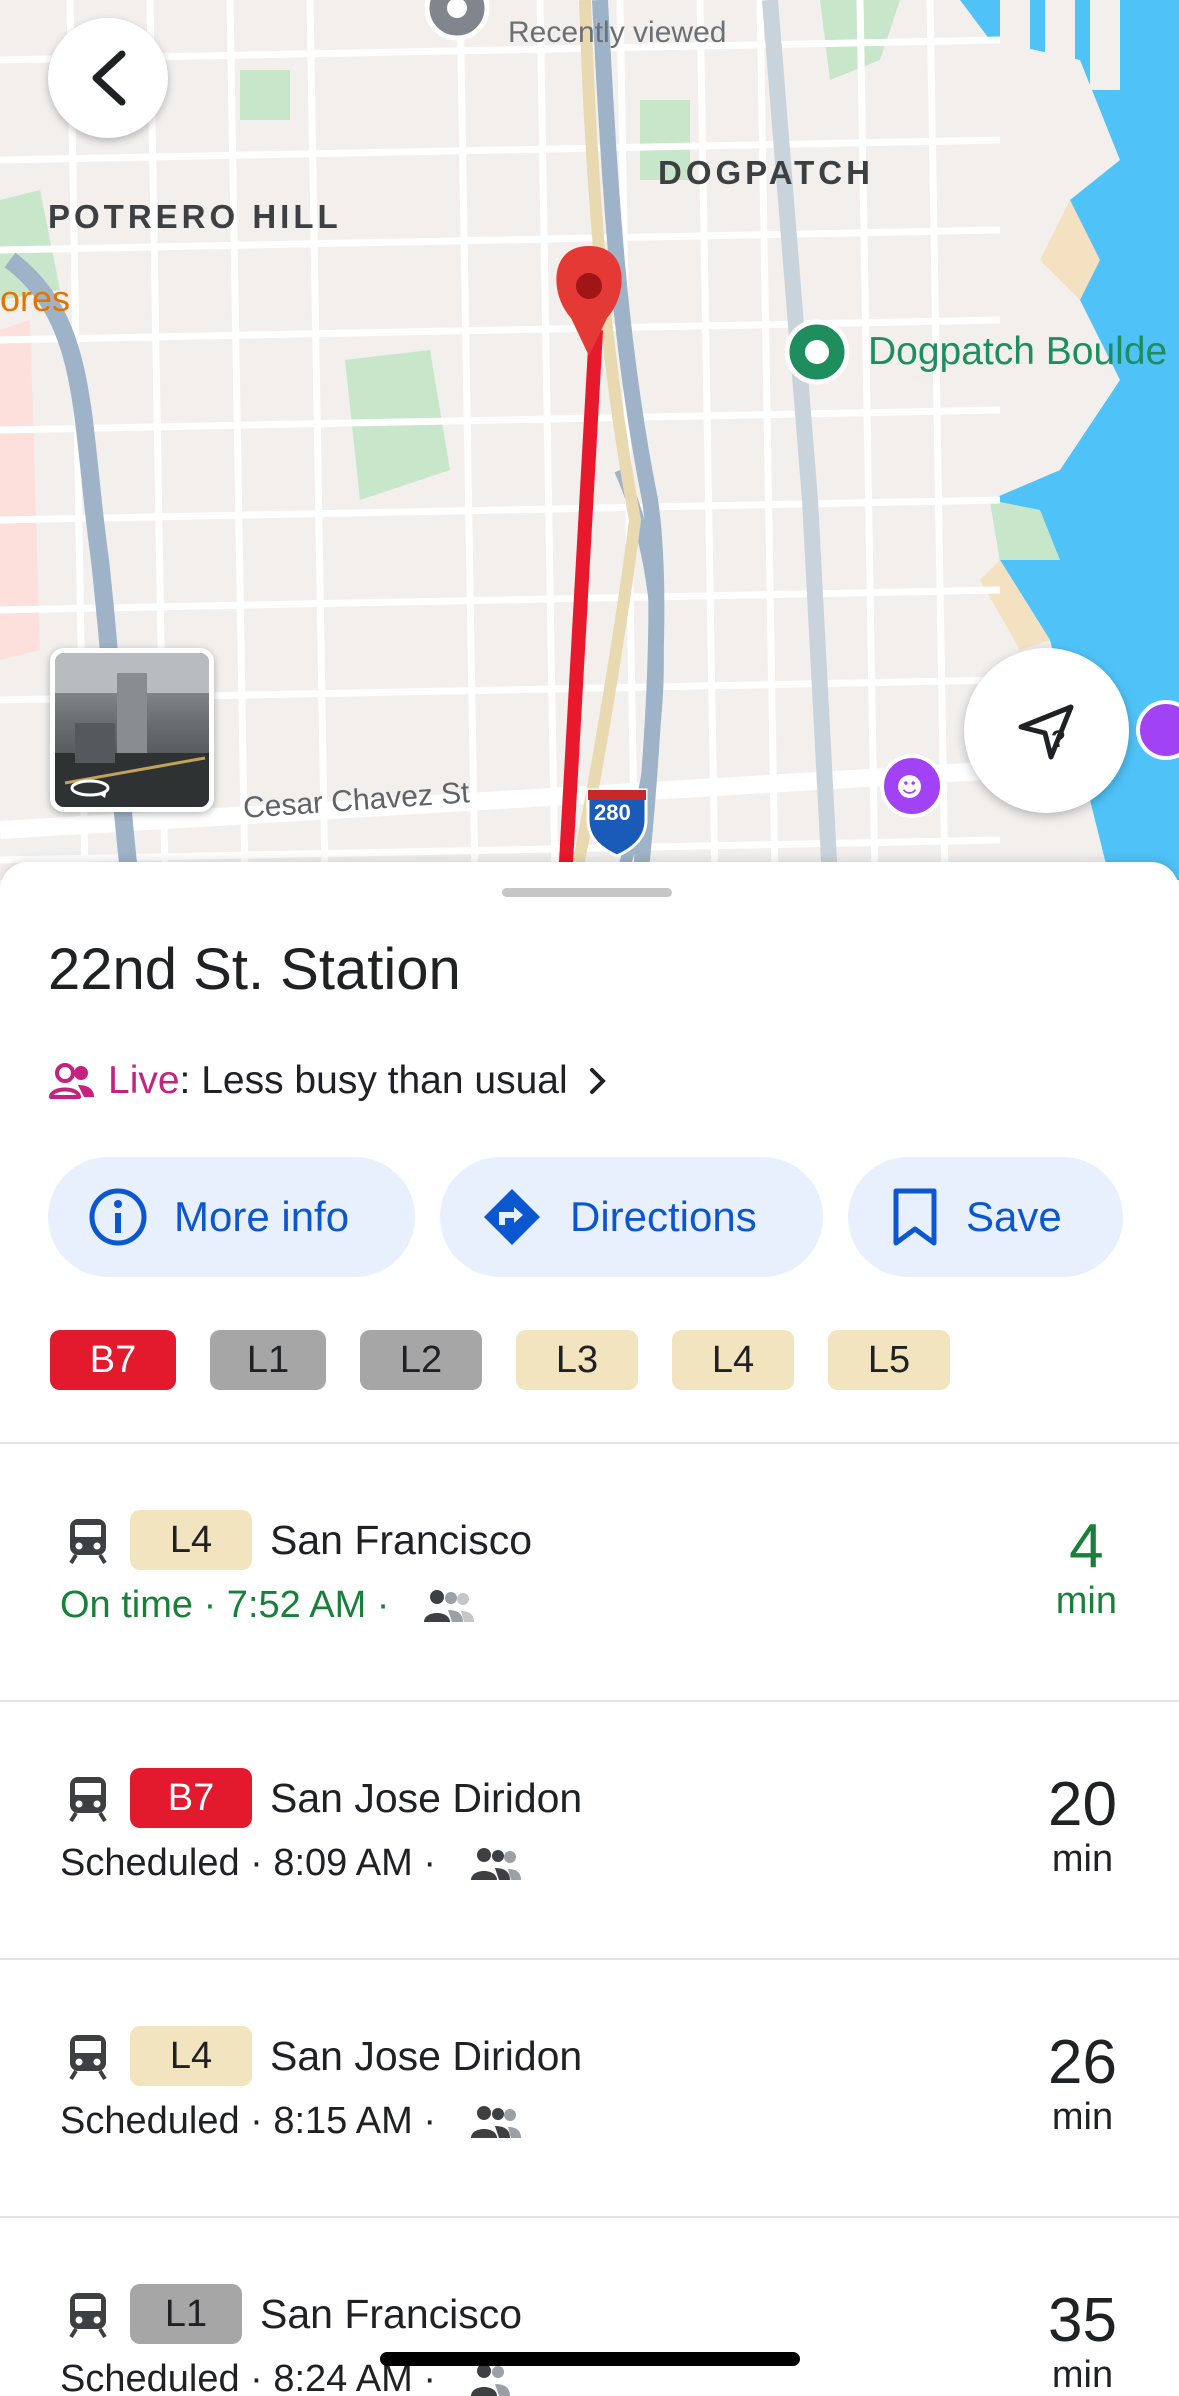  I want to click on line-chips: B7 L1 L2 L3 L4 L5, so click(517, 1360).